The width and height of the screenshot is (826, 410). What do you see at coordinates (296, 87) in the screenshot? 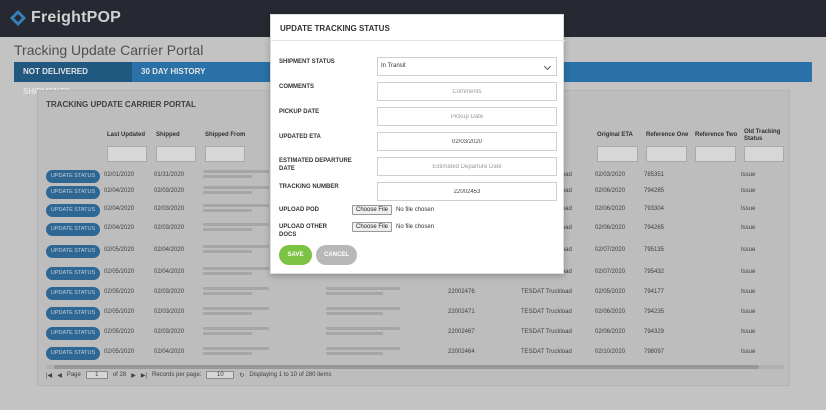
I see `comments-label: COMMENTS` at bounding box center [296, 87].